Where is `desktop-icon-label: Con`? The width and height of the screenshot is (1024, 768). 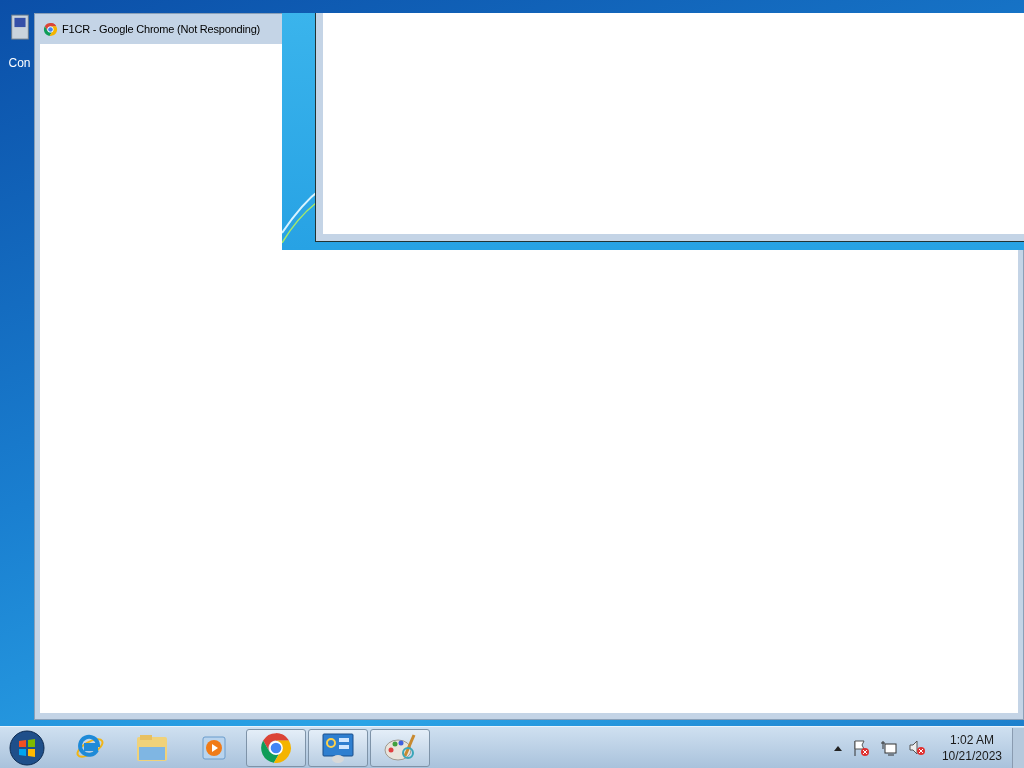
desktop-icon-label: Con is located at coordinates (19, 63).